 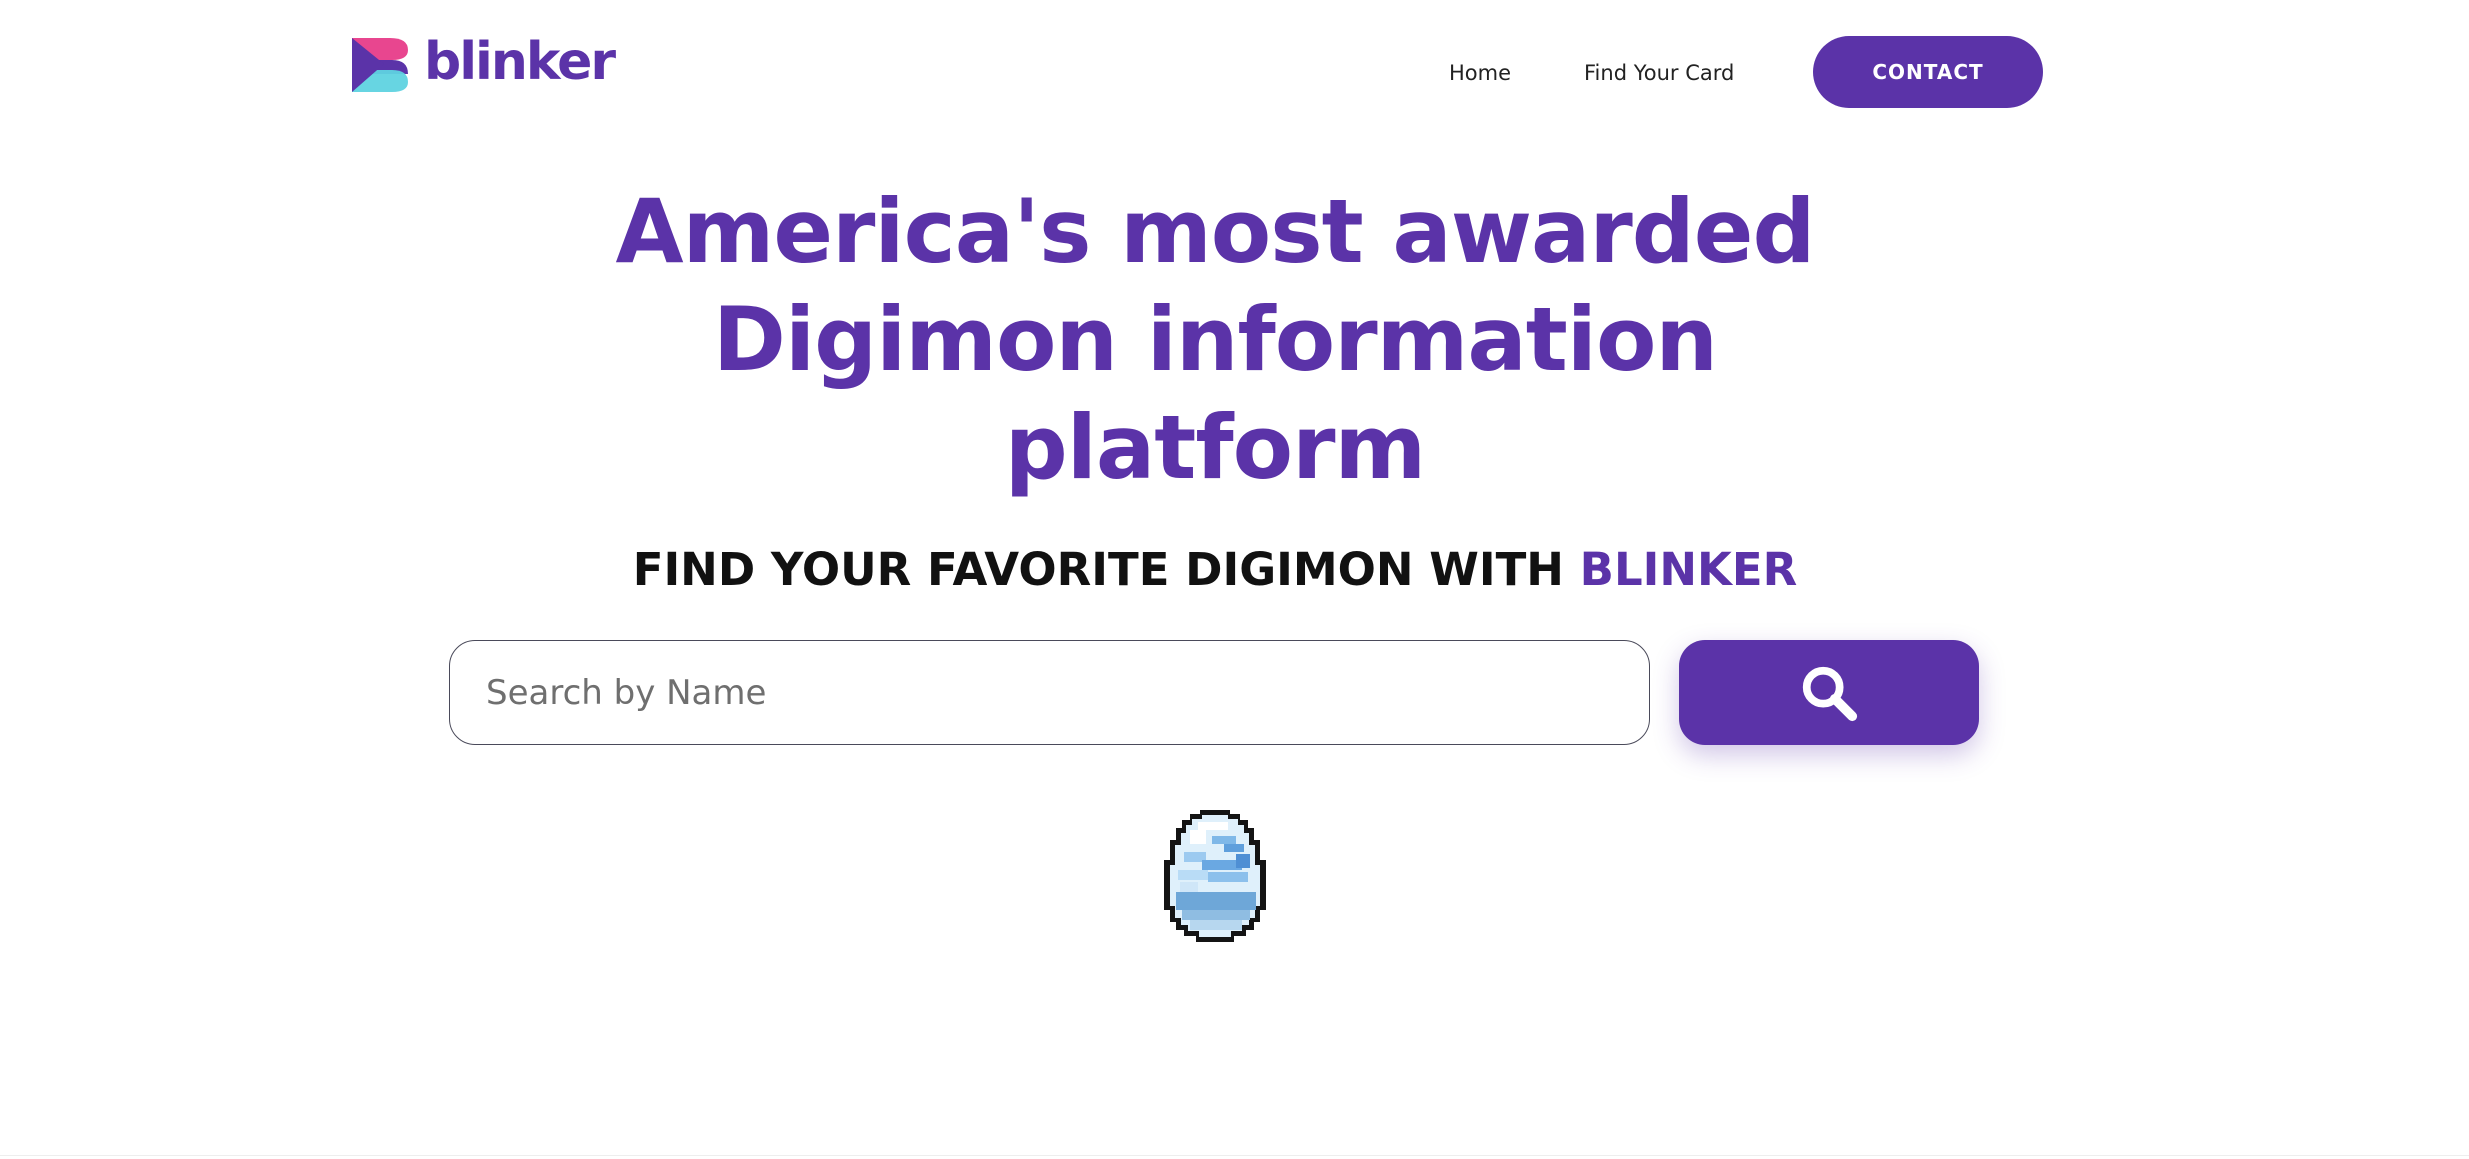 I want to click on hero-subtitle-brand: BLINKER, so click(x=1688, y=569).